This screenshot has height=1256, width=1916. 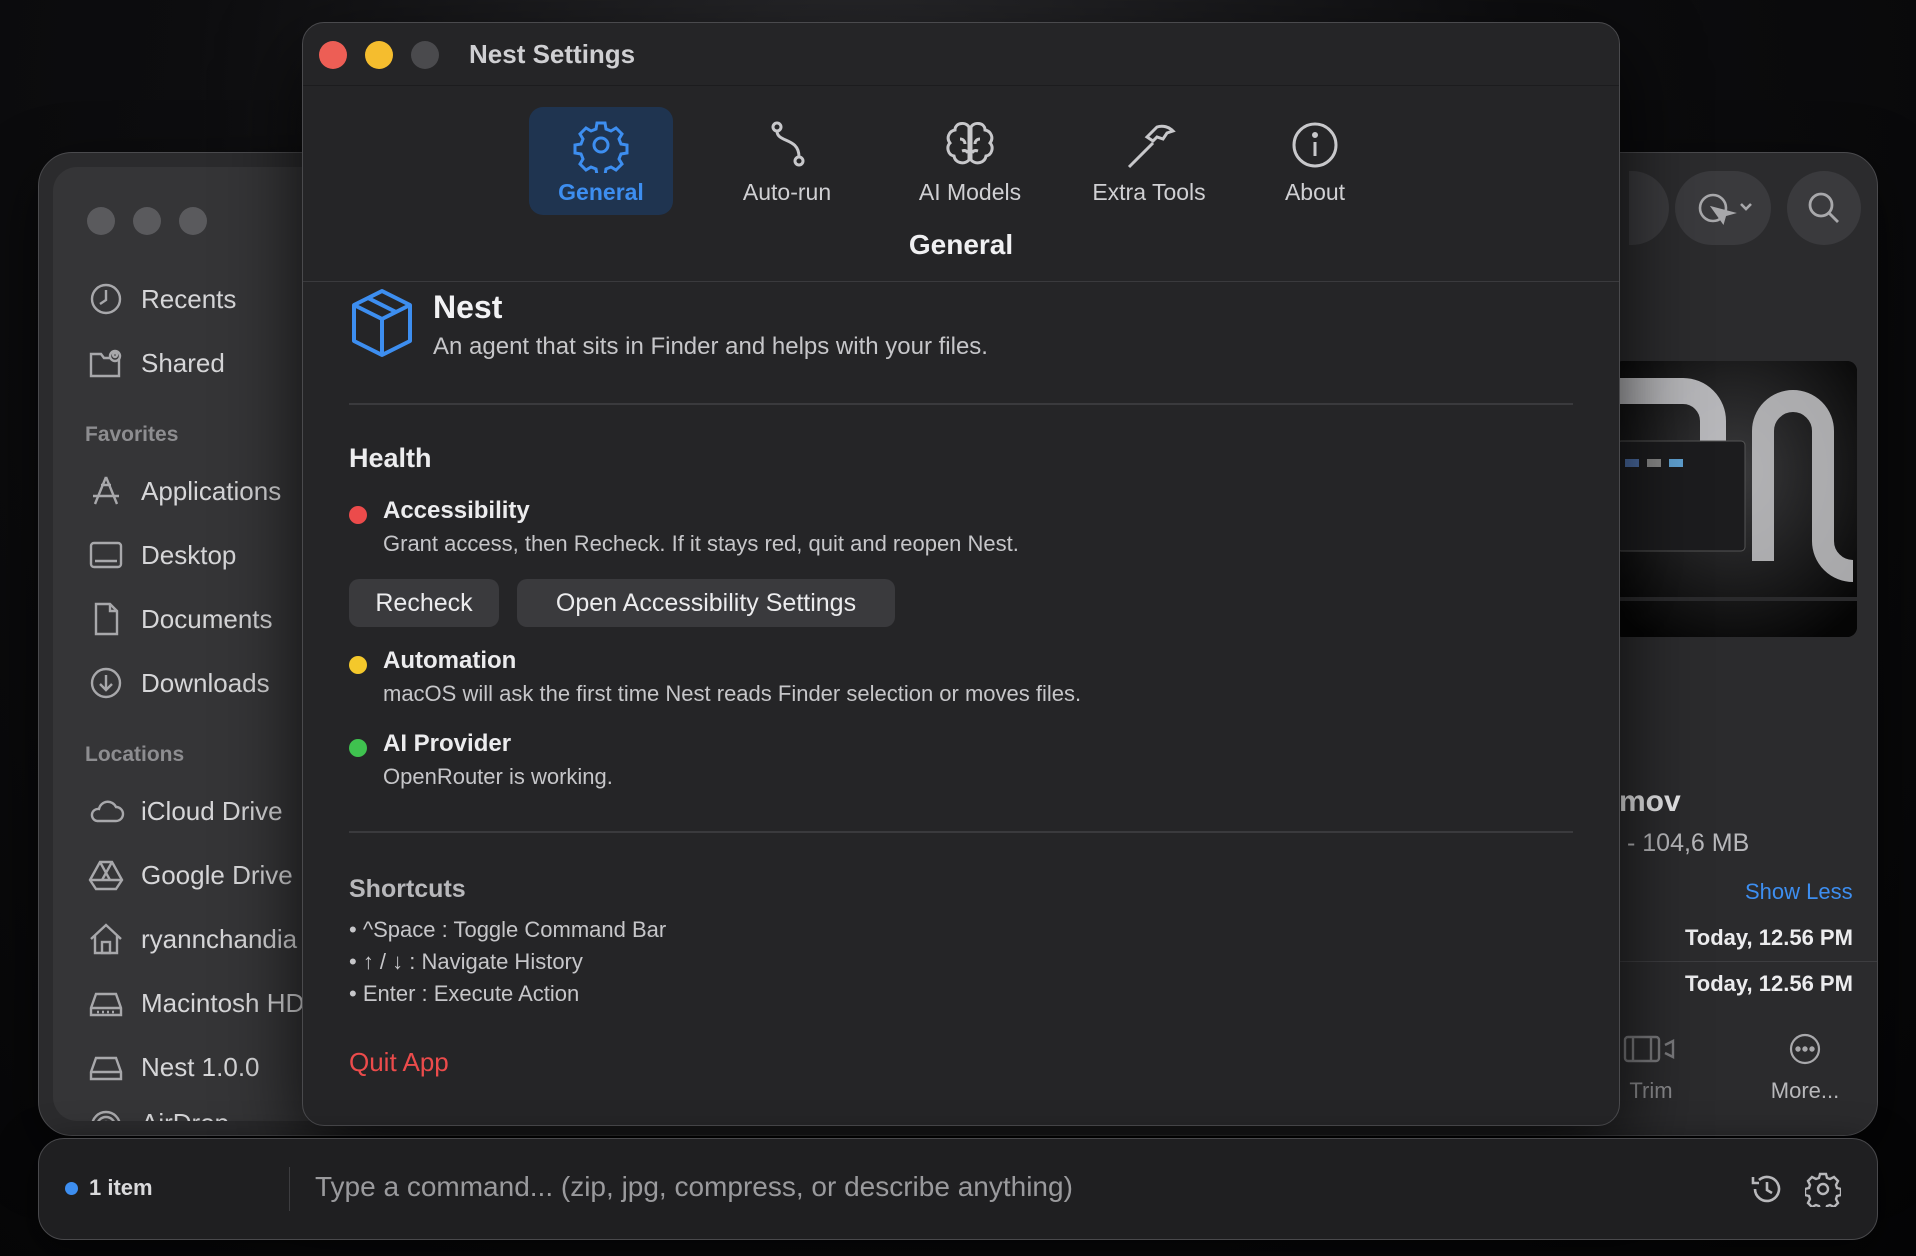 I want to click on package-icon, so click(x=382, y=323).